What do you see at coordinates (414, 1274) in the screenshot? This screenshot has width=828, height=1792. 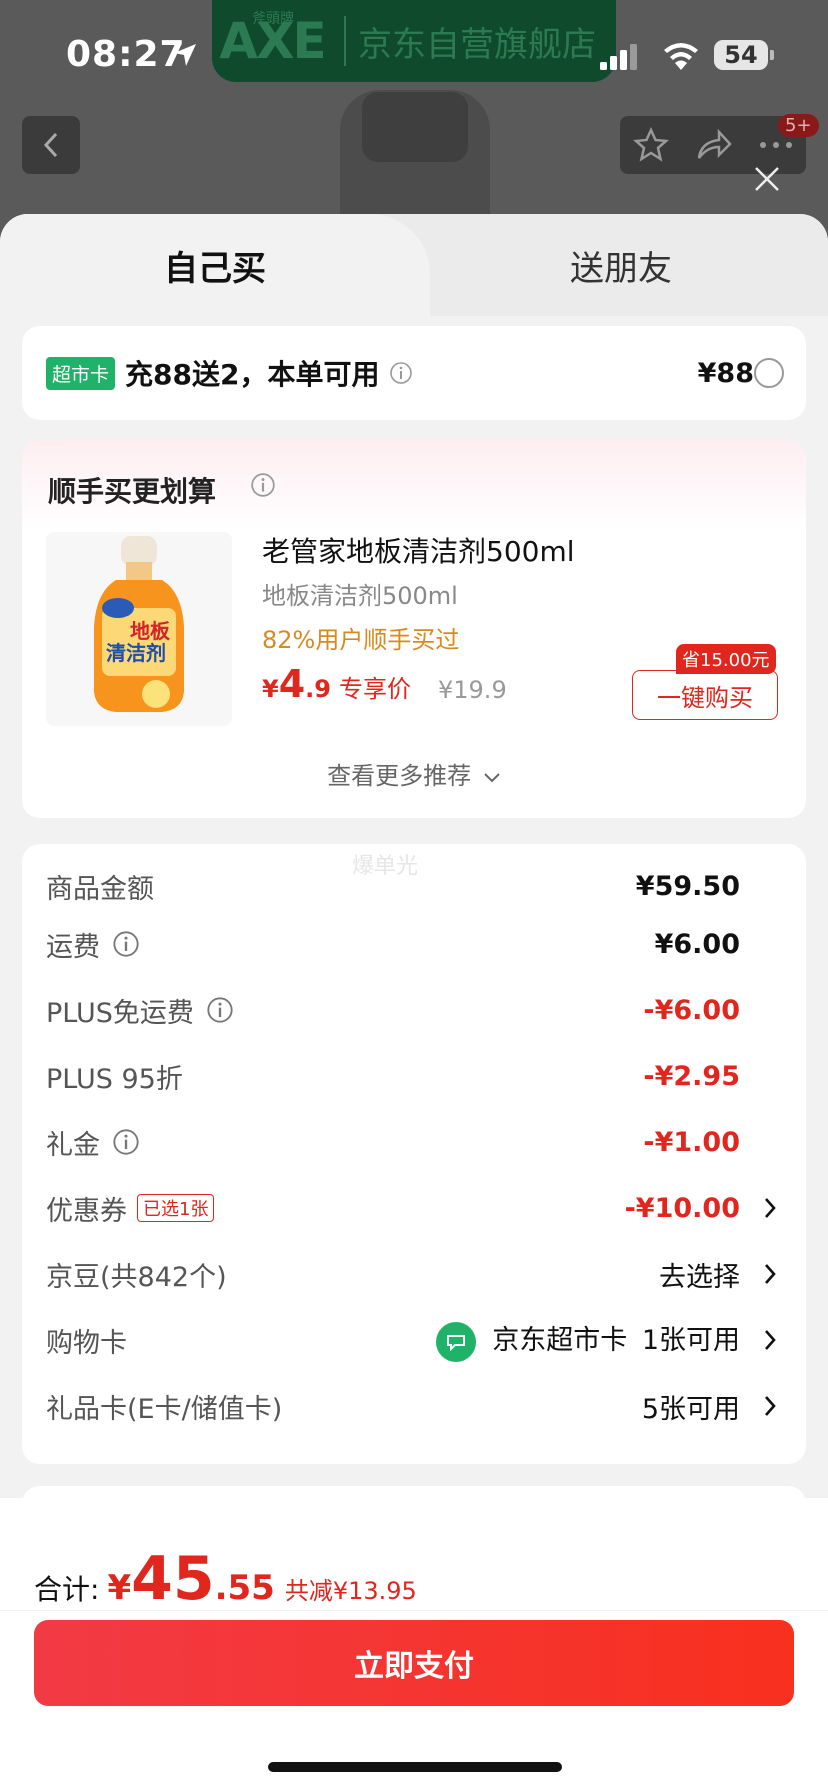 I see `fee-row-jd-beans: 京豆(共842个) 去选择` at bounding box center [414, 1274].